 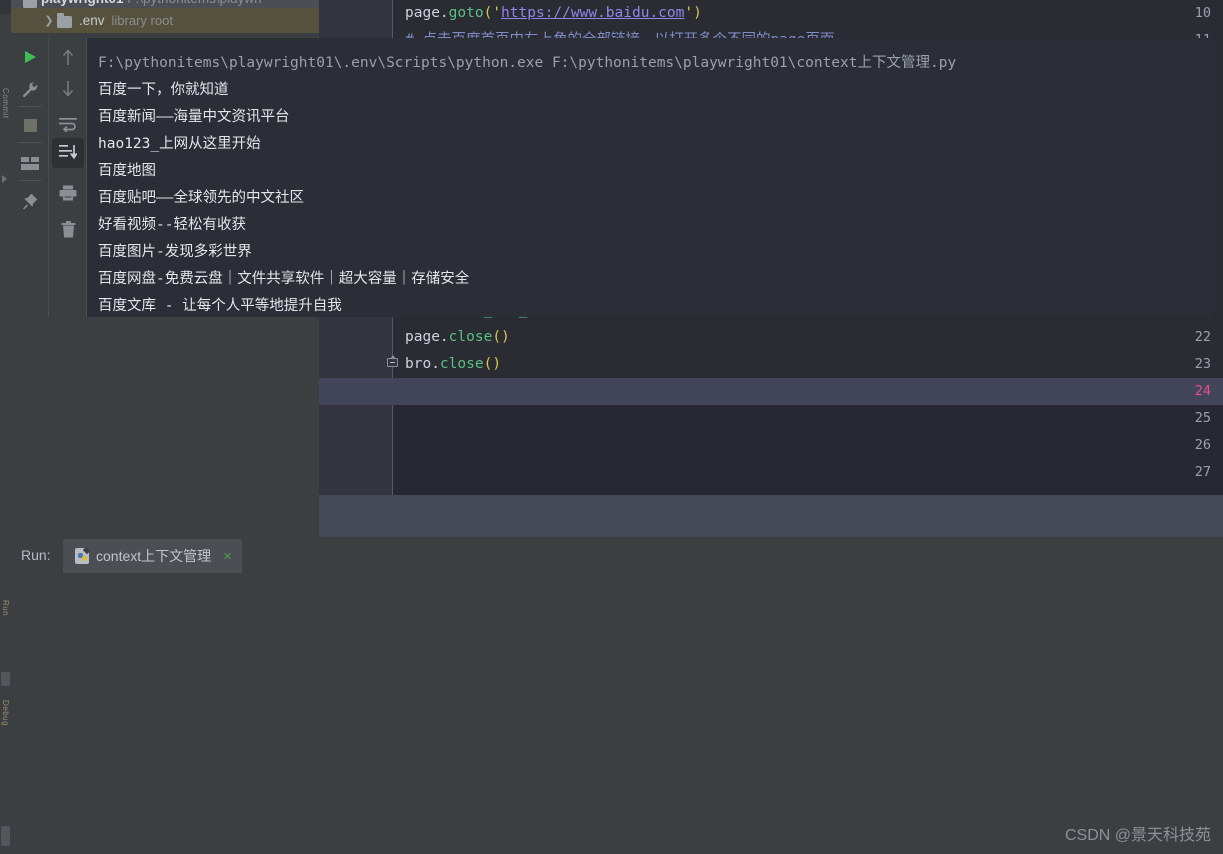 I want to click on run-tab: context上下文管理 ×, so click(x=152, y=556).